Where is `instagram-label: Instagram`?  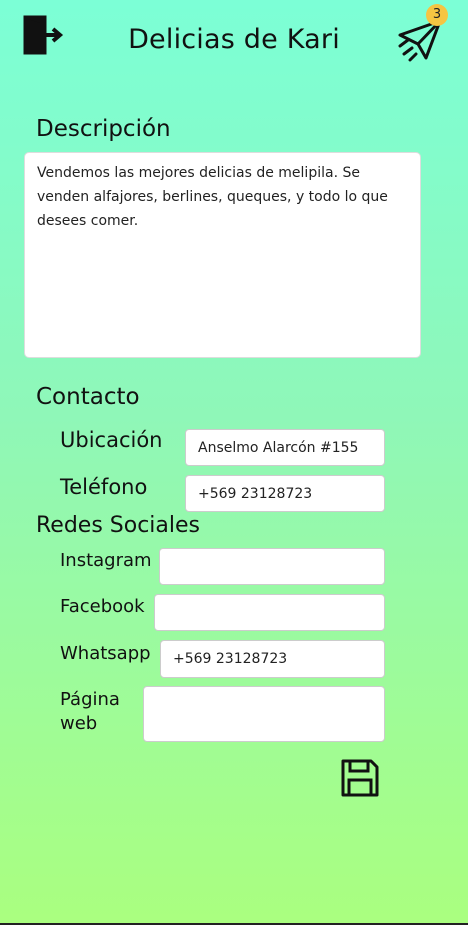
instagram-label: Instagram is located at coordinates (106, 560).